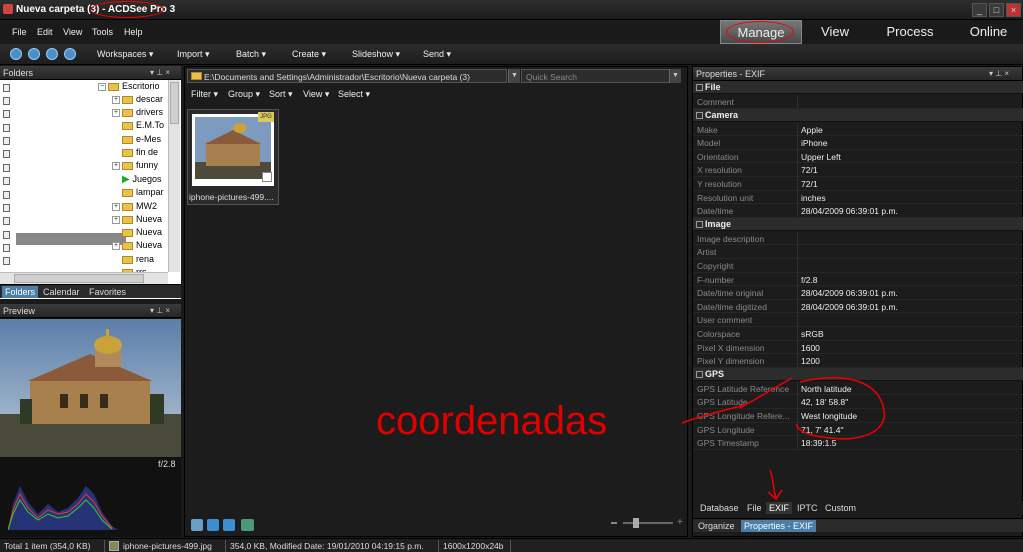 The width and height of the screenshot is (1023, 552). I want to click on toolbar-batch: Batch ▾, so click(251, 54).